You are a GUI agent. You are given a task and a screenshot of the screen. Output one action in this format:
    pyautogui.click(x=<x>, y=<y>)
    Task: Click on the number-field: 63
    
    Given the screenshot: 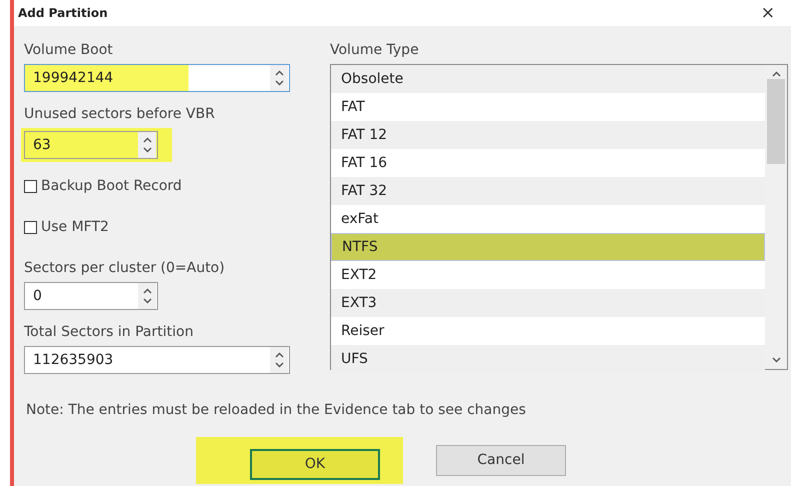 What is the action you would take?
    pyautogui.click(x=81, y=145)
    